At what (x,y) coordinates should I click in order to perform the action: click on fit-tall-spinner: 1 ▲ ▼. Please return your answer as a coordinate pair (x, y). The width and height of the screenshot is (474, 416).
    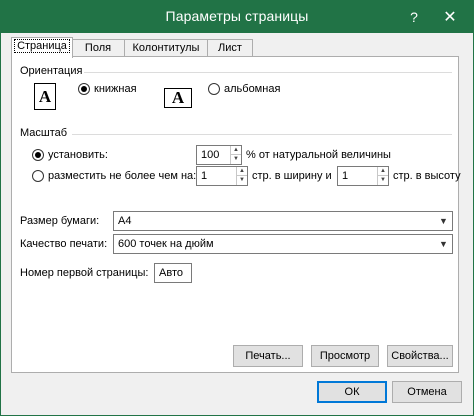
    Looking at the image, I should click on (363, 176).